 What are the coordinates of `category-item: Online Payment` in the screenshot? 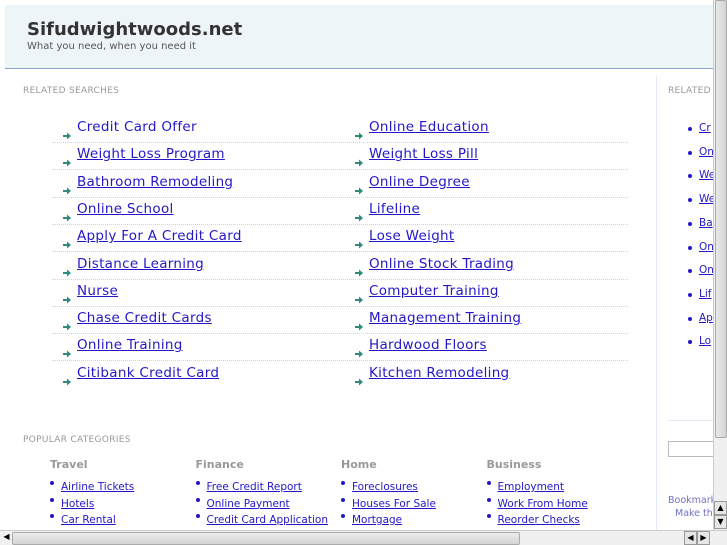 It's located at (265, 501).